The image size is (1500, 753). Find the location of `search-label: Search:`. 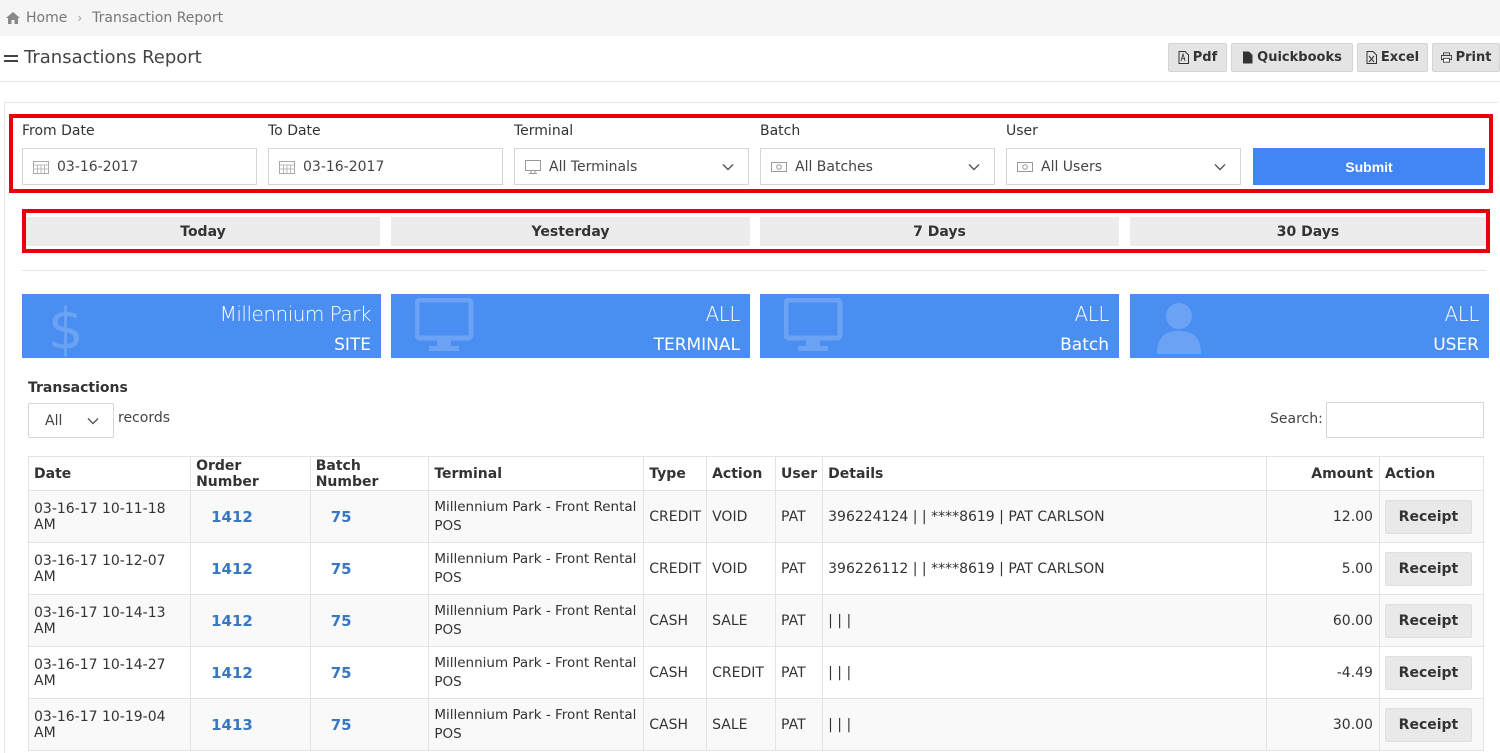

search-label: Search: is located at coordinates (1296, 419).